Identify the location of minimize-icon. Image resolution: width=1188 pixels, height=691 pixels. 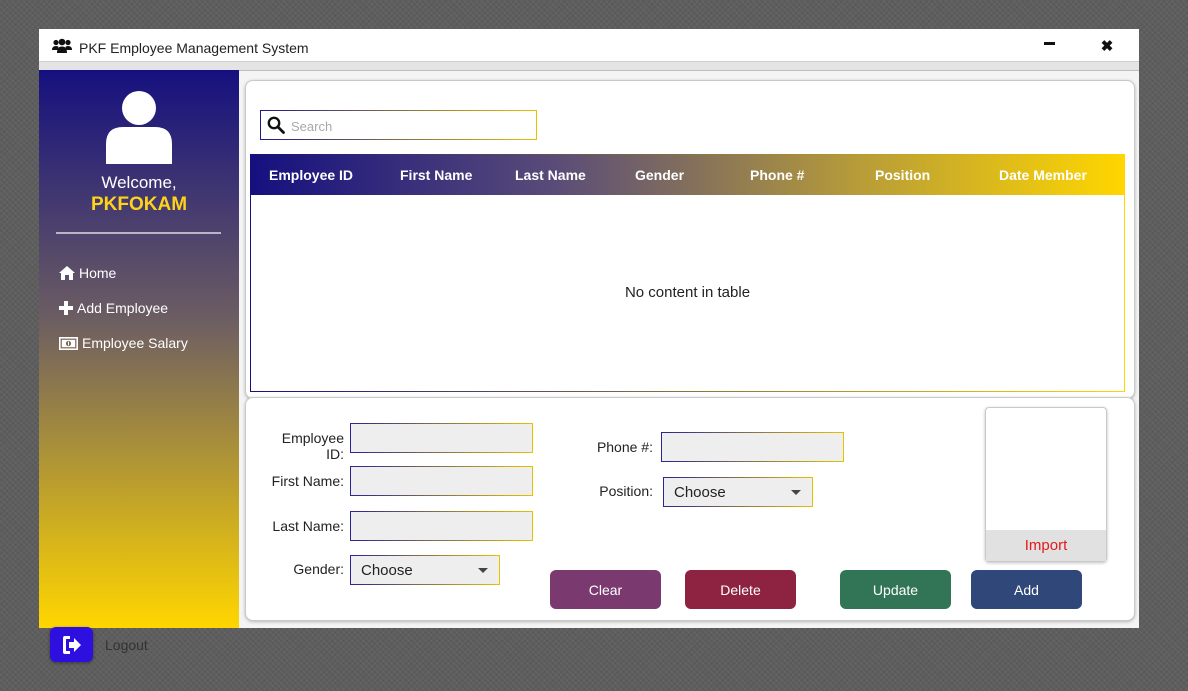
(1049, 43).